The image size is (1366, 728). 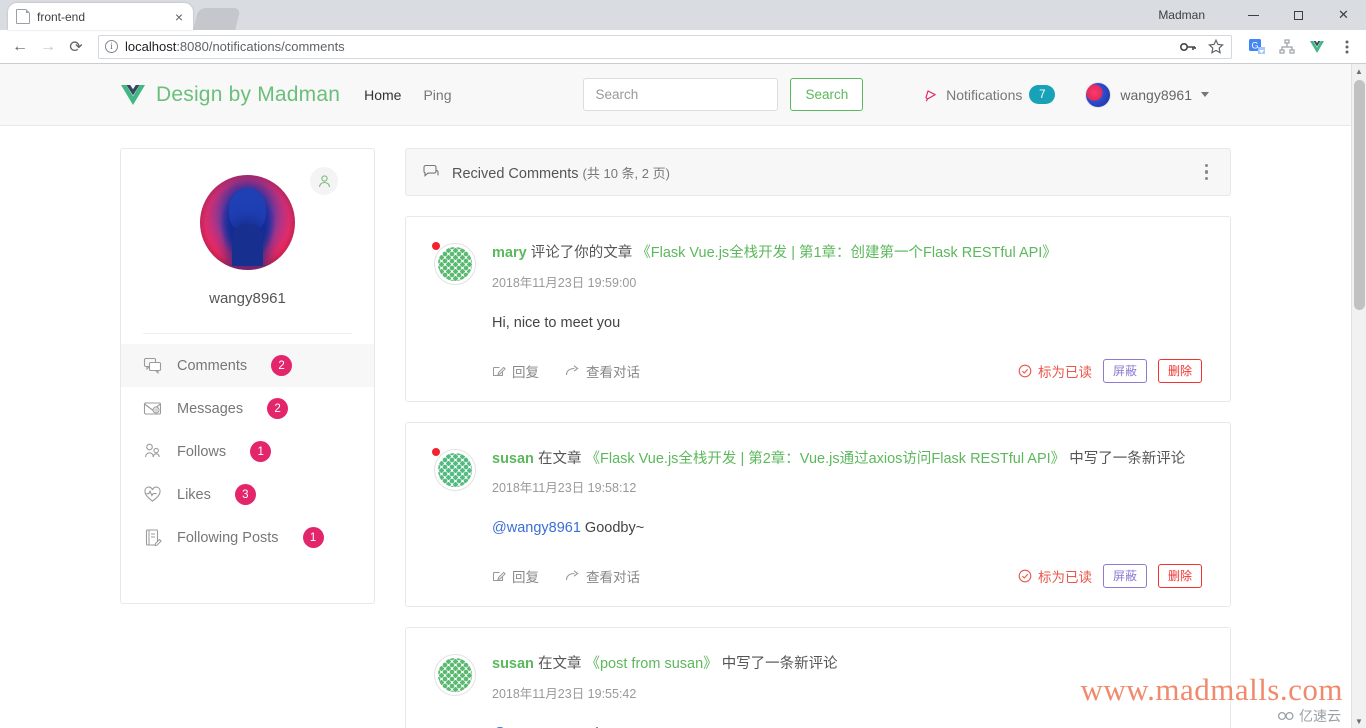 What do you see at coordinates (1216, 47) in the screenshot?
I see `bookmark-star-icon` at bounding box center [1216, 47].